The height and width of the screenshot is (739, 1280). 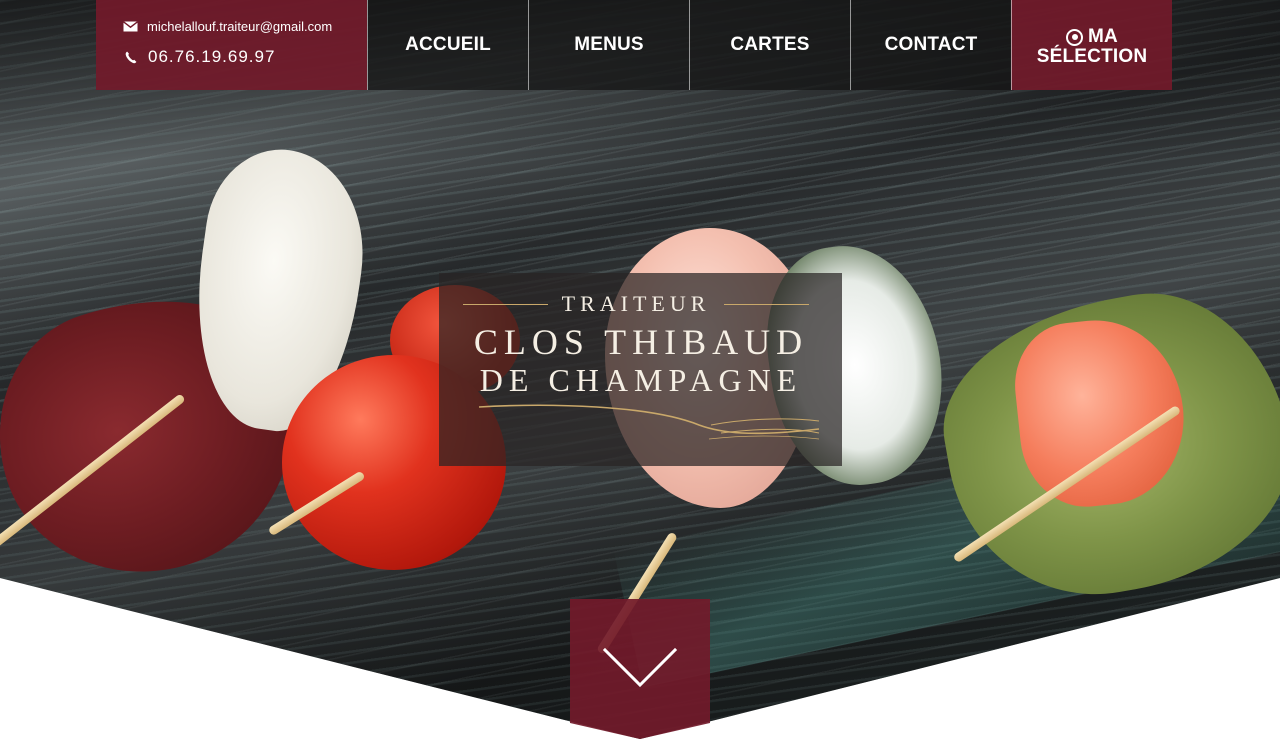 I want to click on chevron-down-icon, so click(x=640, y=668).